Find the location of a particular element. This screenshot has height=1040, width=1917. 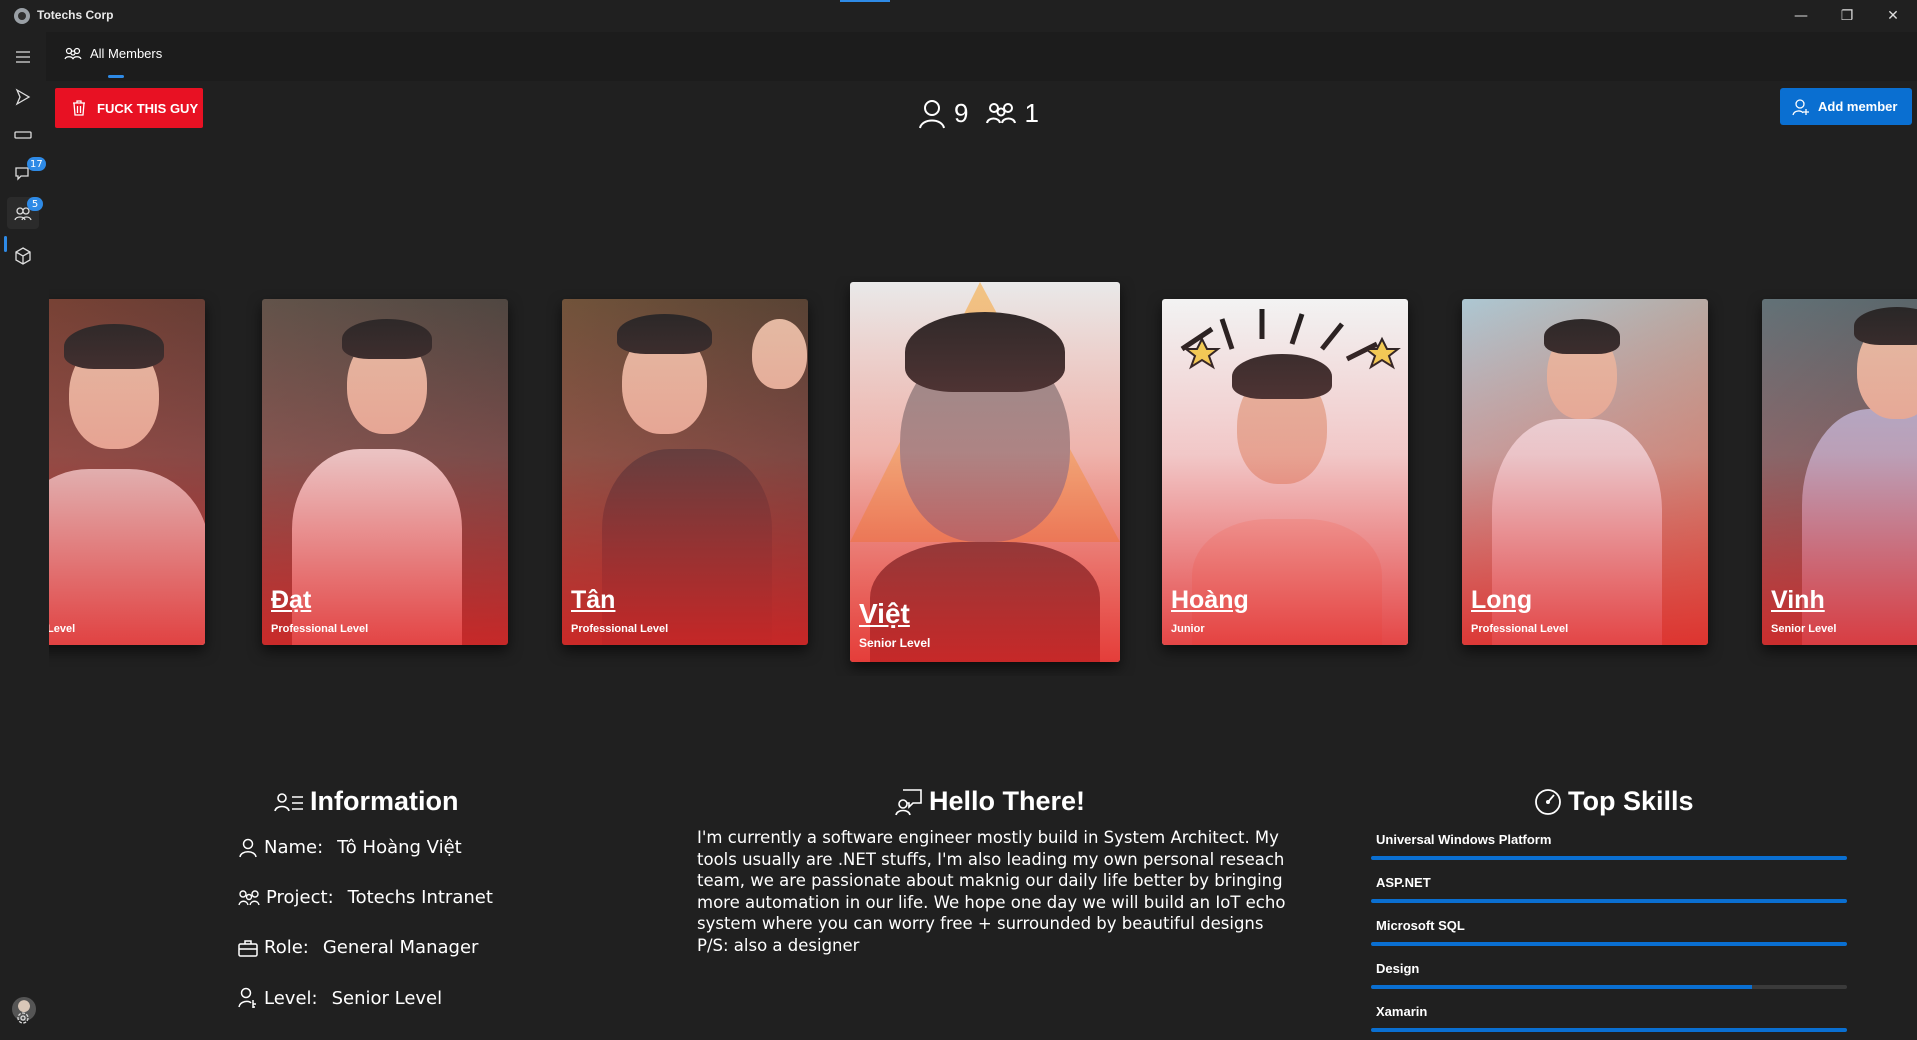

member-name: Đạt is located at coordinates (291, 600).